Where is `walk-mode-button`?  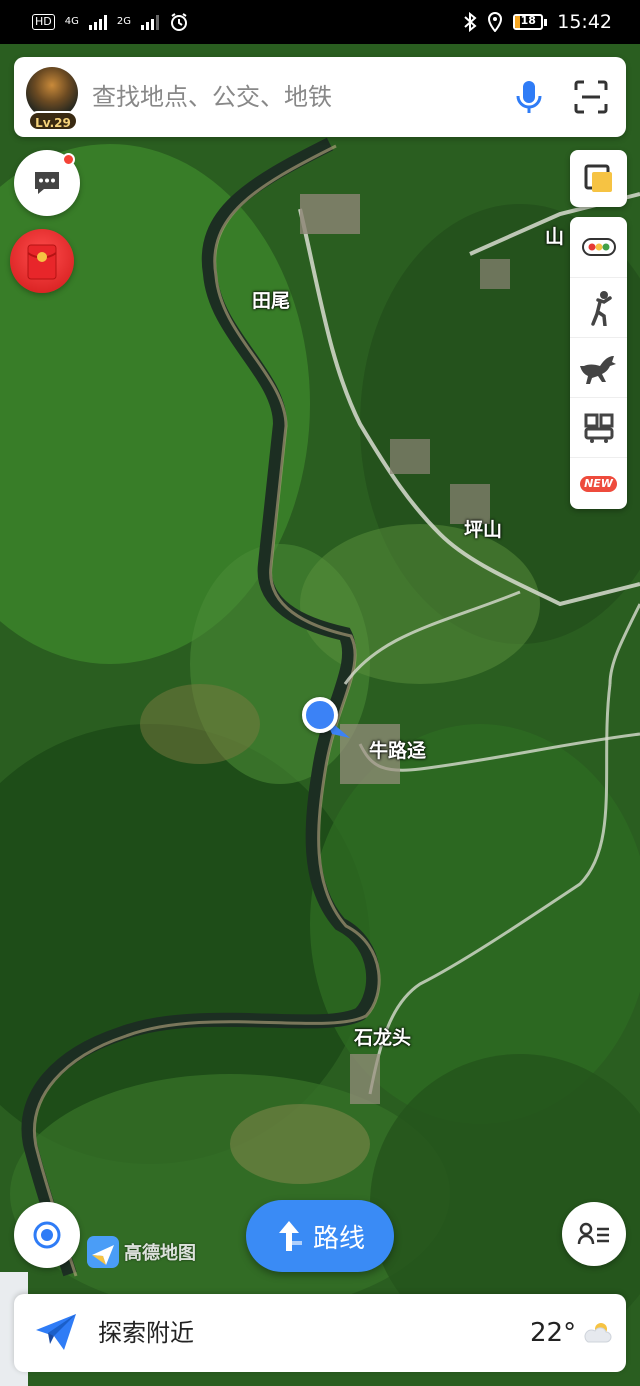 walk-mode-button is located at coordinates (598, 307).